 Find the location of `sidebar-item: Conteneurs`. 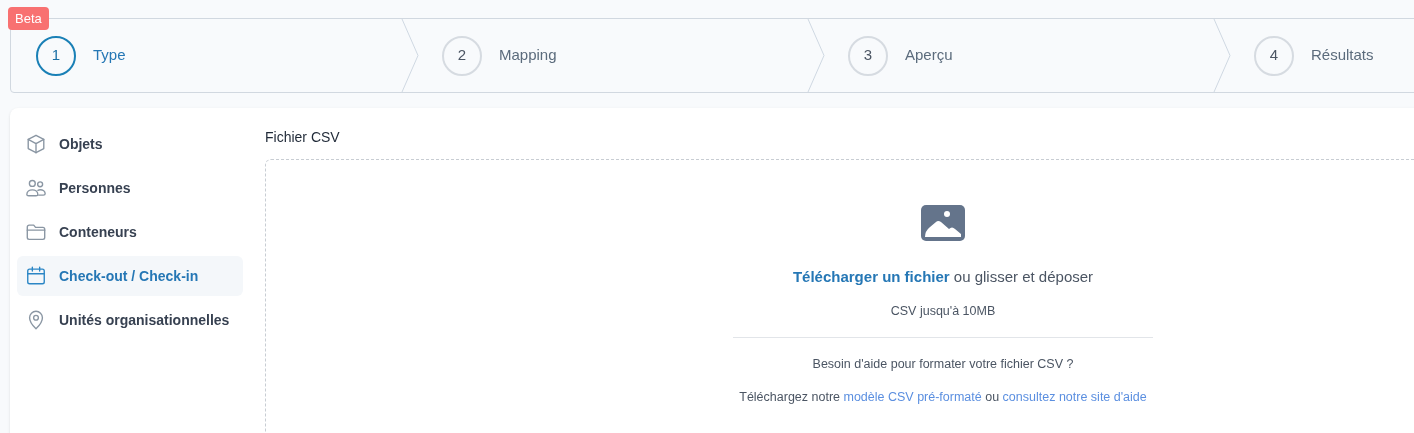

sidebar-item: Conteneurs is located at coordinates (130, 232).